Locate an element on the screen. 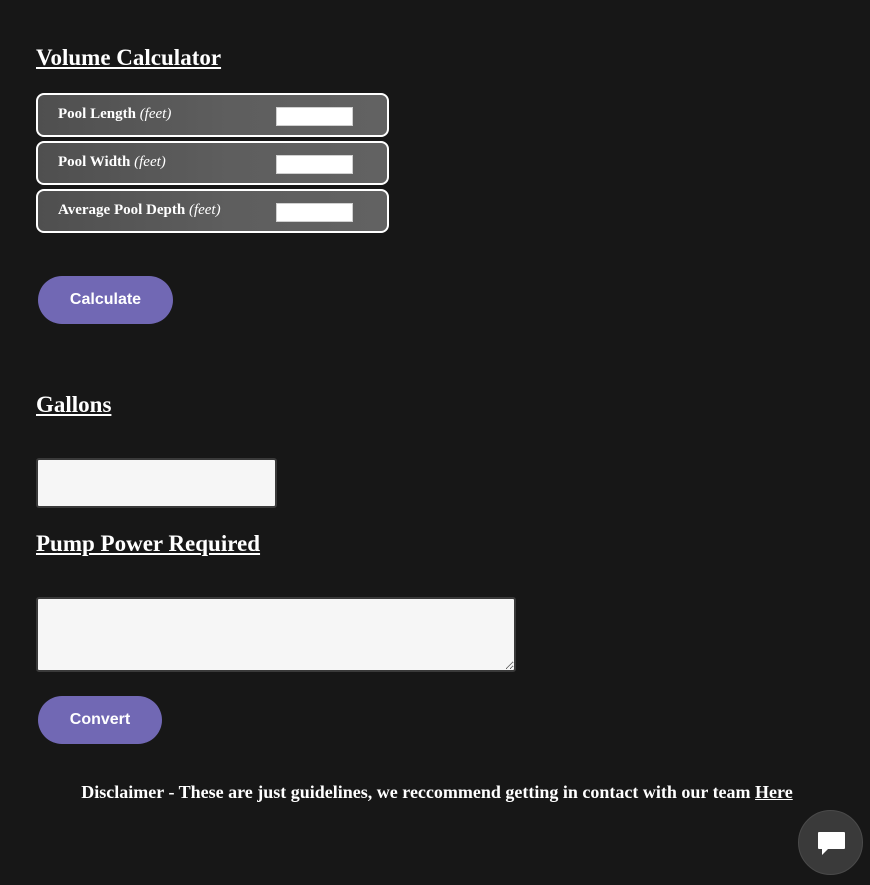 This screenshot has width=870, height=885. pump-power-output is located at coordinates (276, 634).